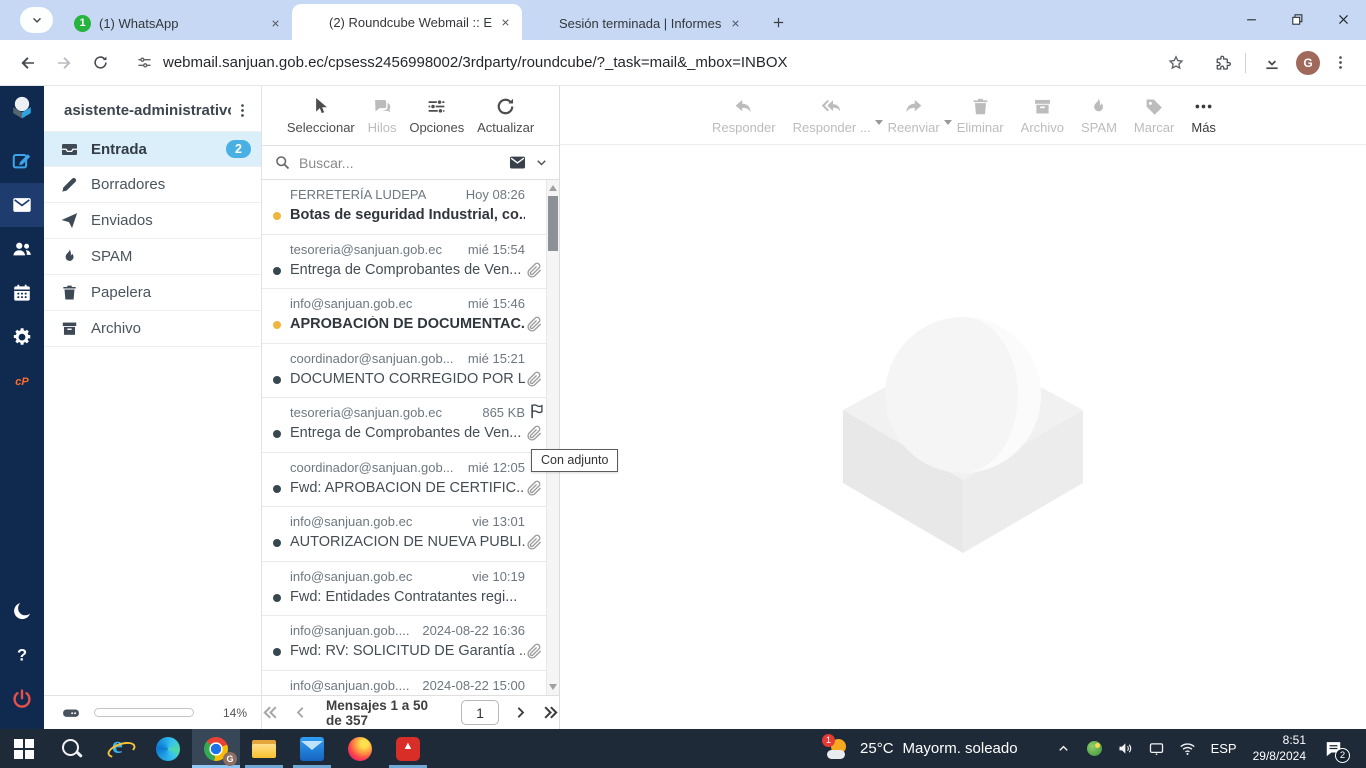 Image resolution: width=1366 pixels, height=768 pixels. Describe the element at coordinates (1251, 19) in the screenshot. I see `minimize-button` at that location.